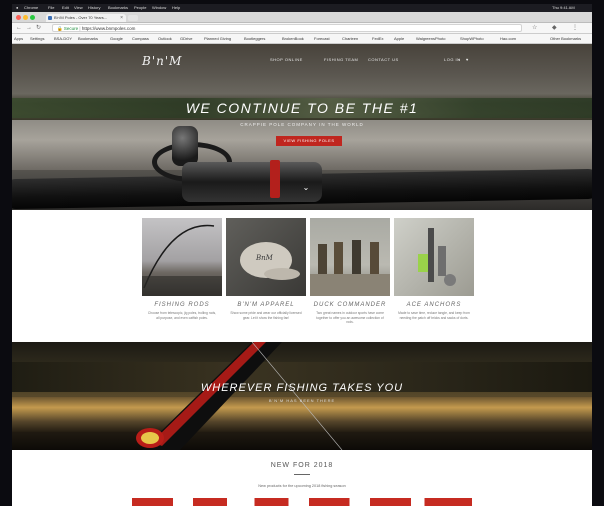 This screenshot has width=604, height=506. Describe the element at coordinates (140, 8) in the screenshot. I see `menu-people: People` at that location.